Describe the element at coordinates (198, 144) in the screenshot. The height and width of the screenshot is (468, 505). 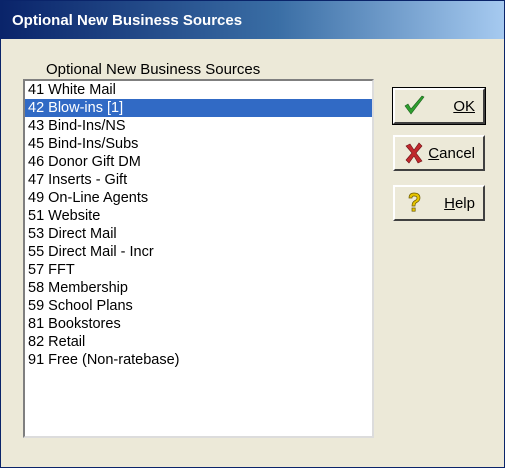
I see `list-item: 45 Bind-Ins/Subs` at that location.